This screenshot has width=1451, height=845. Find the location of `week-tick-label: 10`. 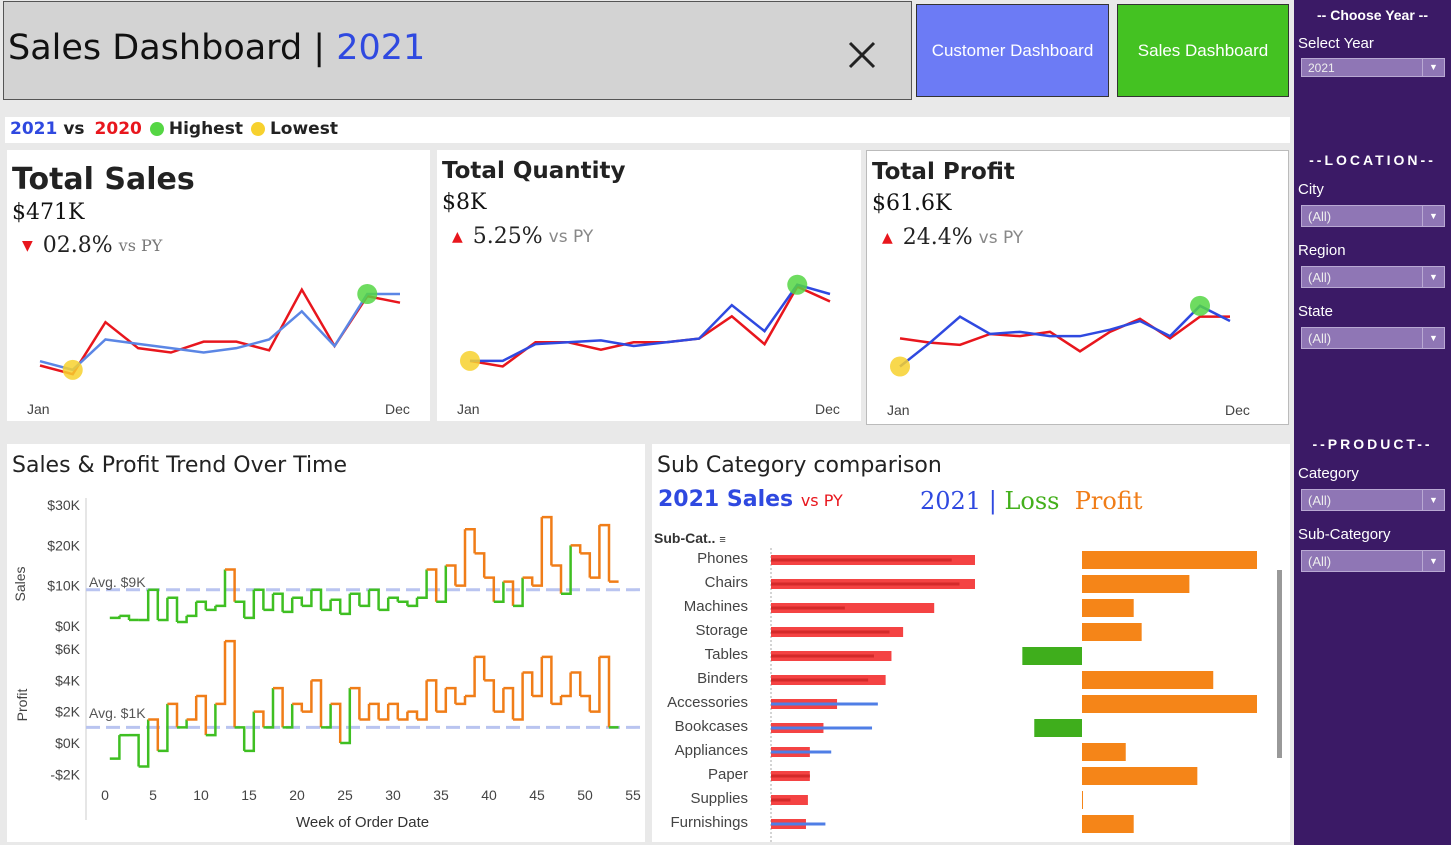

week-tick-label: 10 is located at coordinates (201, 795).